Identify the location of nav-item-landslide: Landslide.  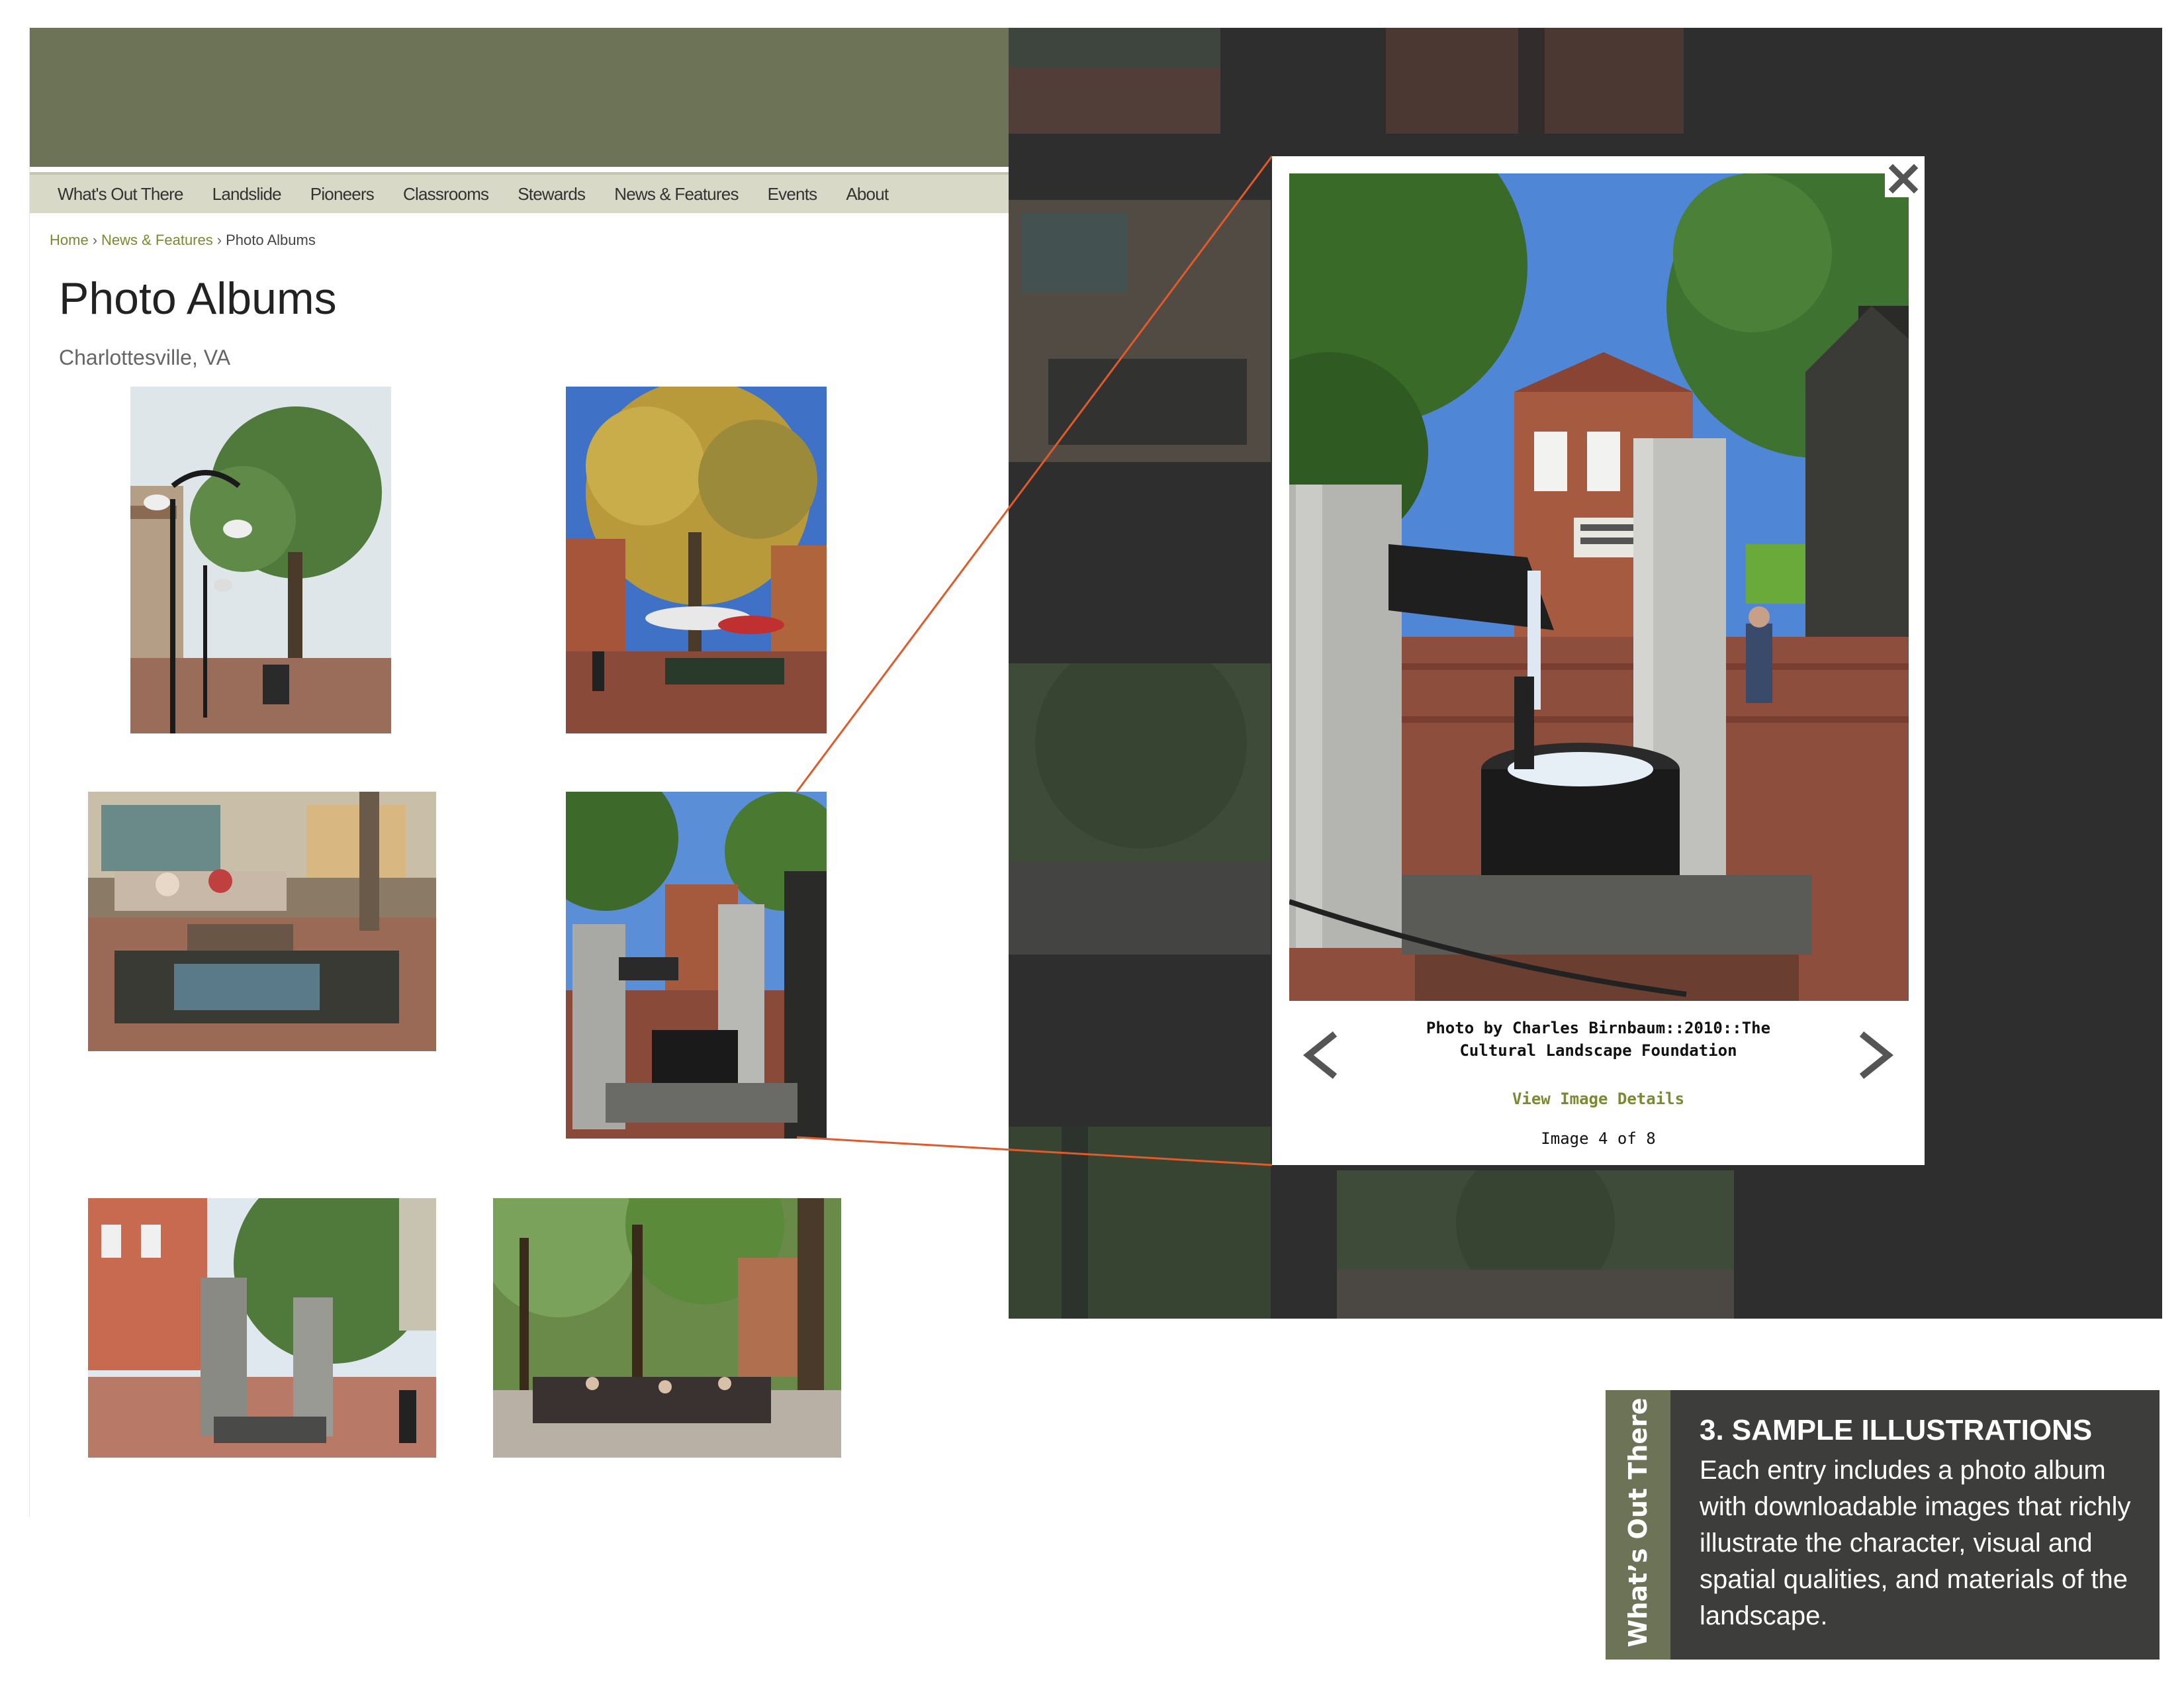
(247, 194).